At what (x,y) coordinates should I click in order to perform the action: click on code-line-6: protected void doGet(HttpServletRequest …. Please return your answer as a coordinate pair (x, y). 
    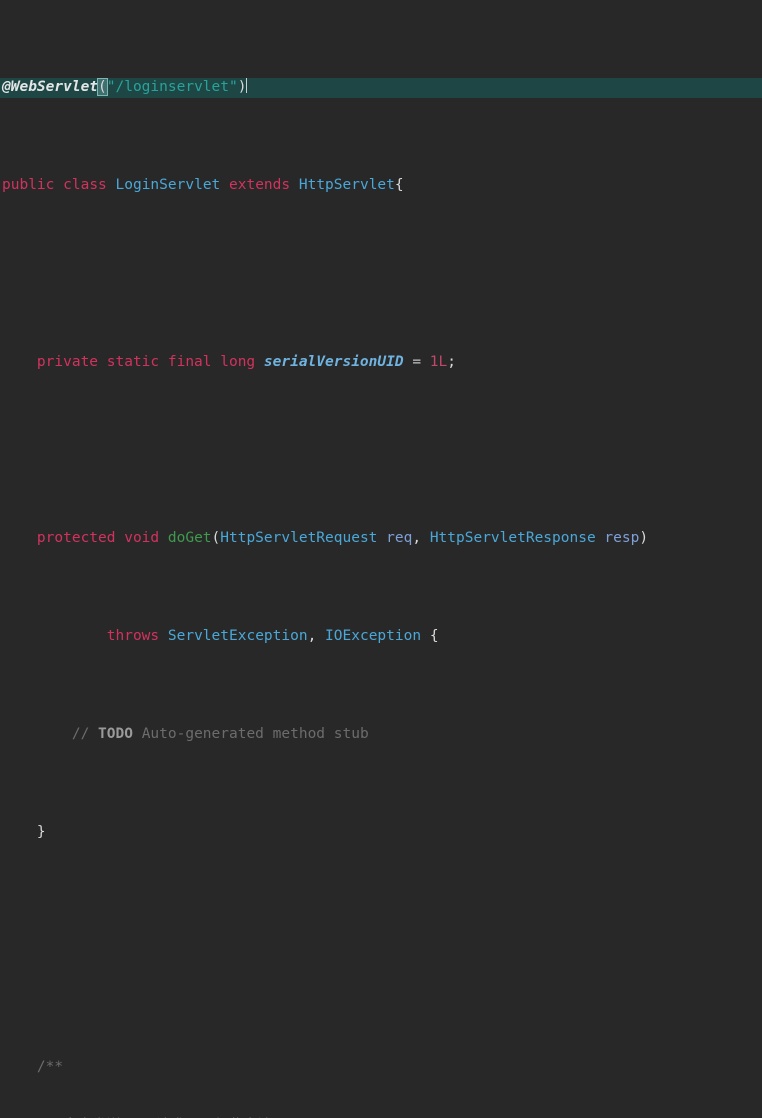
    Looking at the image, I should click on (381, 539).